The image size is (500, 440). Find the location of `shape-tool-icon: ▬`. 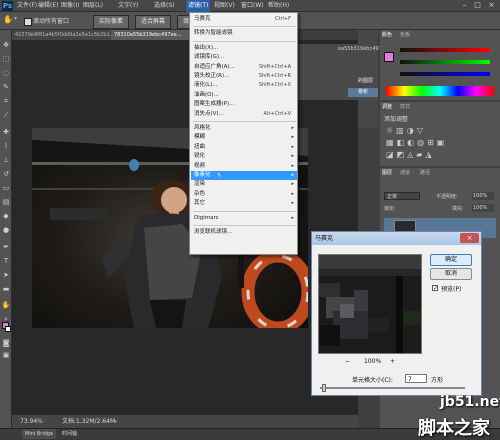

shape-tool-icon: ▬ is located at coordinates (6, 289).